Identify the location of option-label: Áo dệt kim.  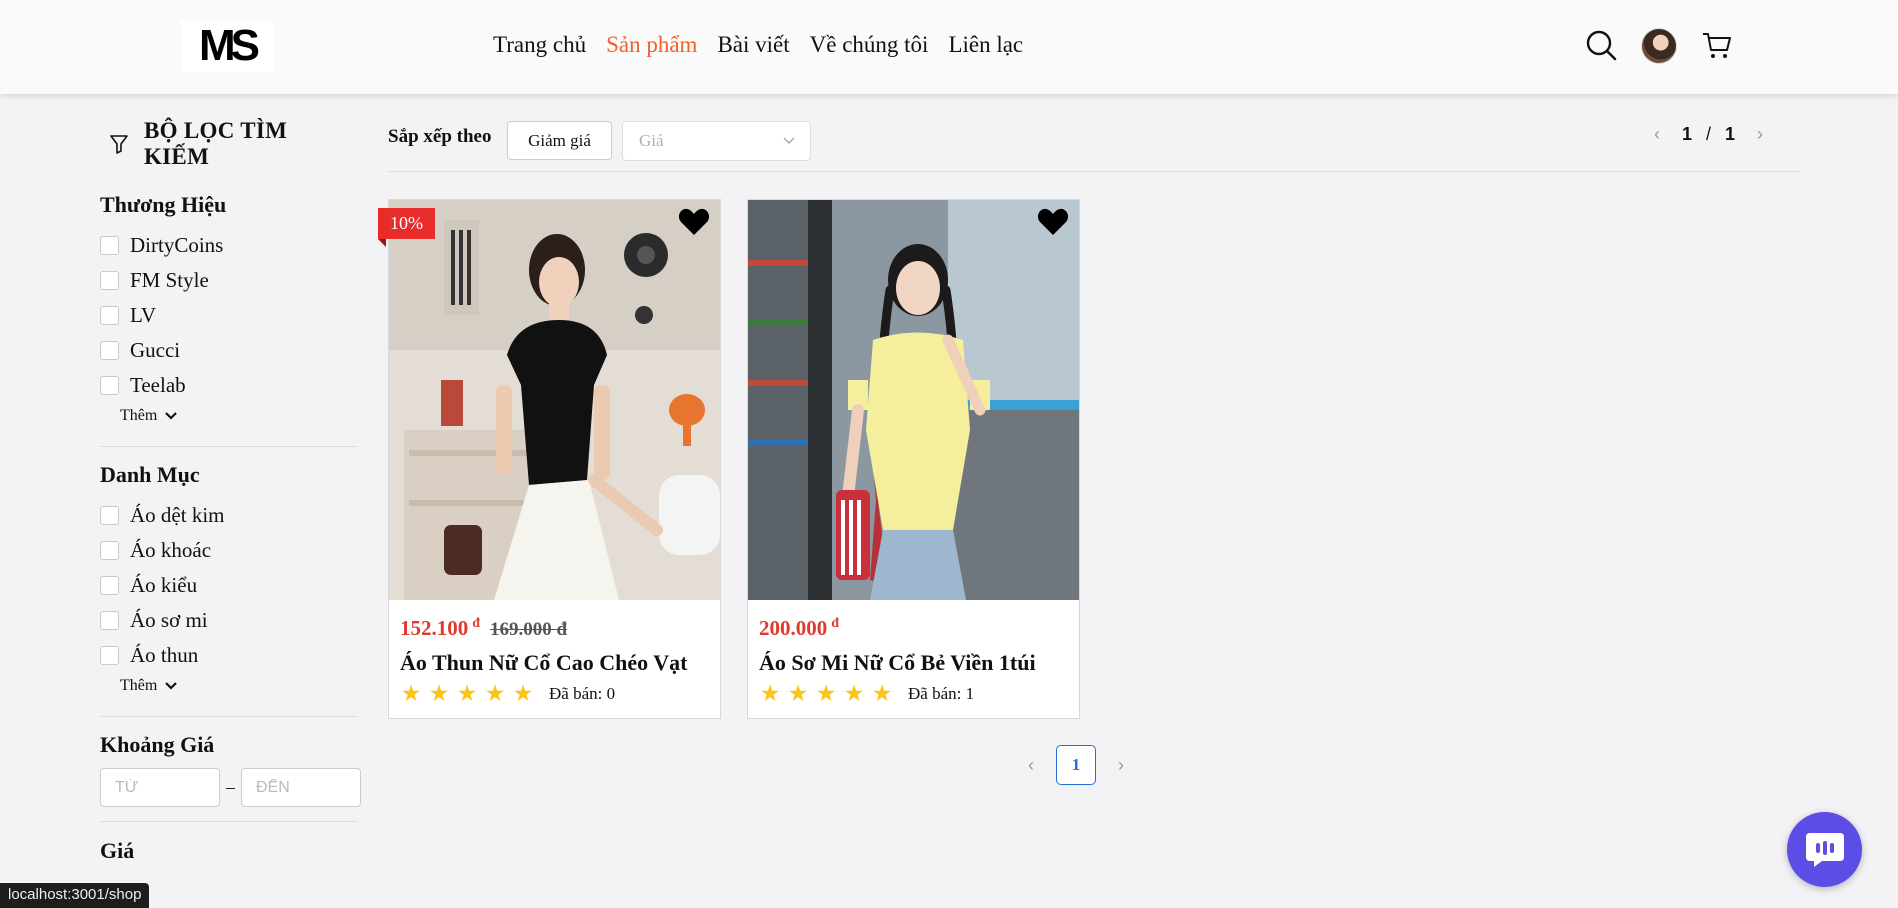
(177, 515).